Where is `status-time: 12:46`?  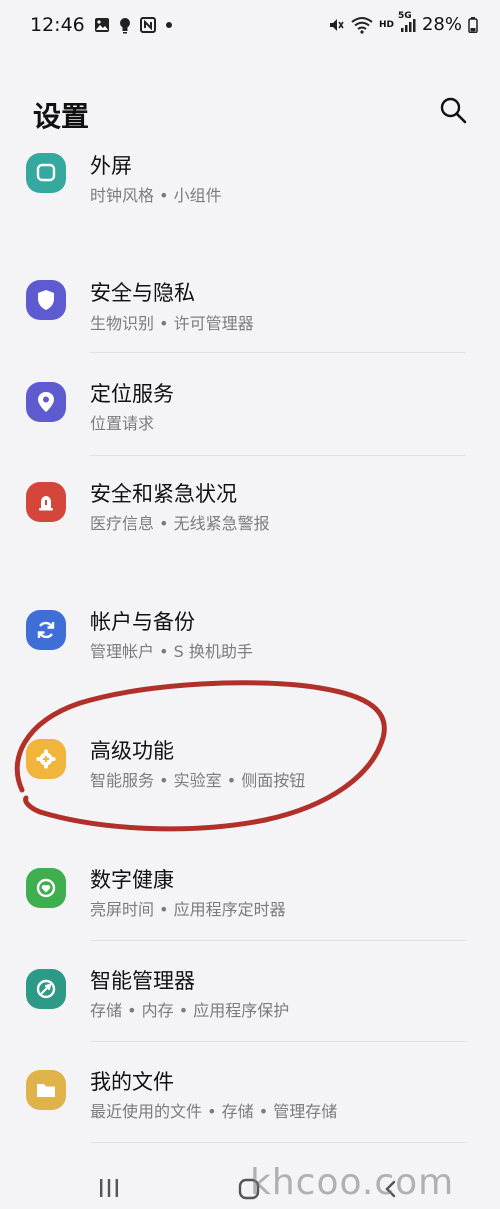 status-time: 12:46 is located at coordinates (57, 25).